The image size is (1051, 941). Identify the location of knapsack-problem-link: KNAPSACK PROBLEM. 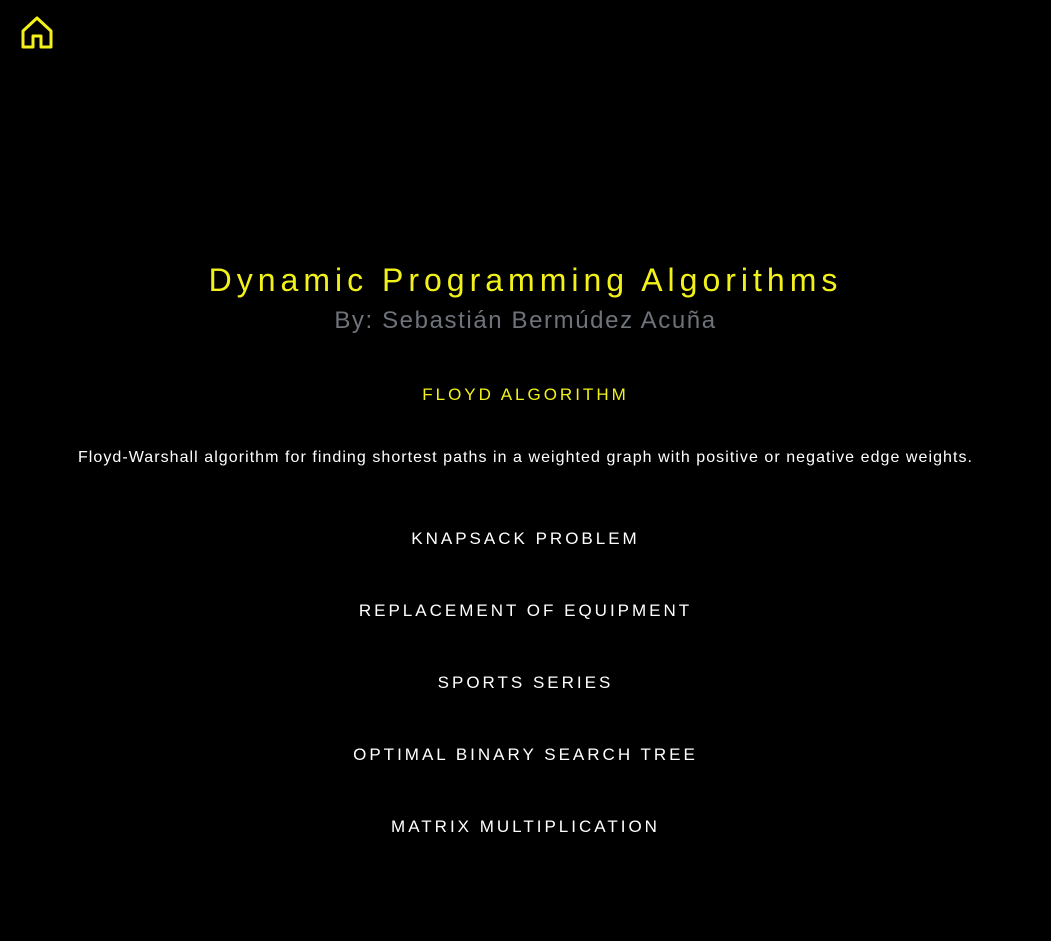
(525, 538).